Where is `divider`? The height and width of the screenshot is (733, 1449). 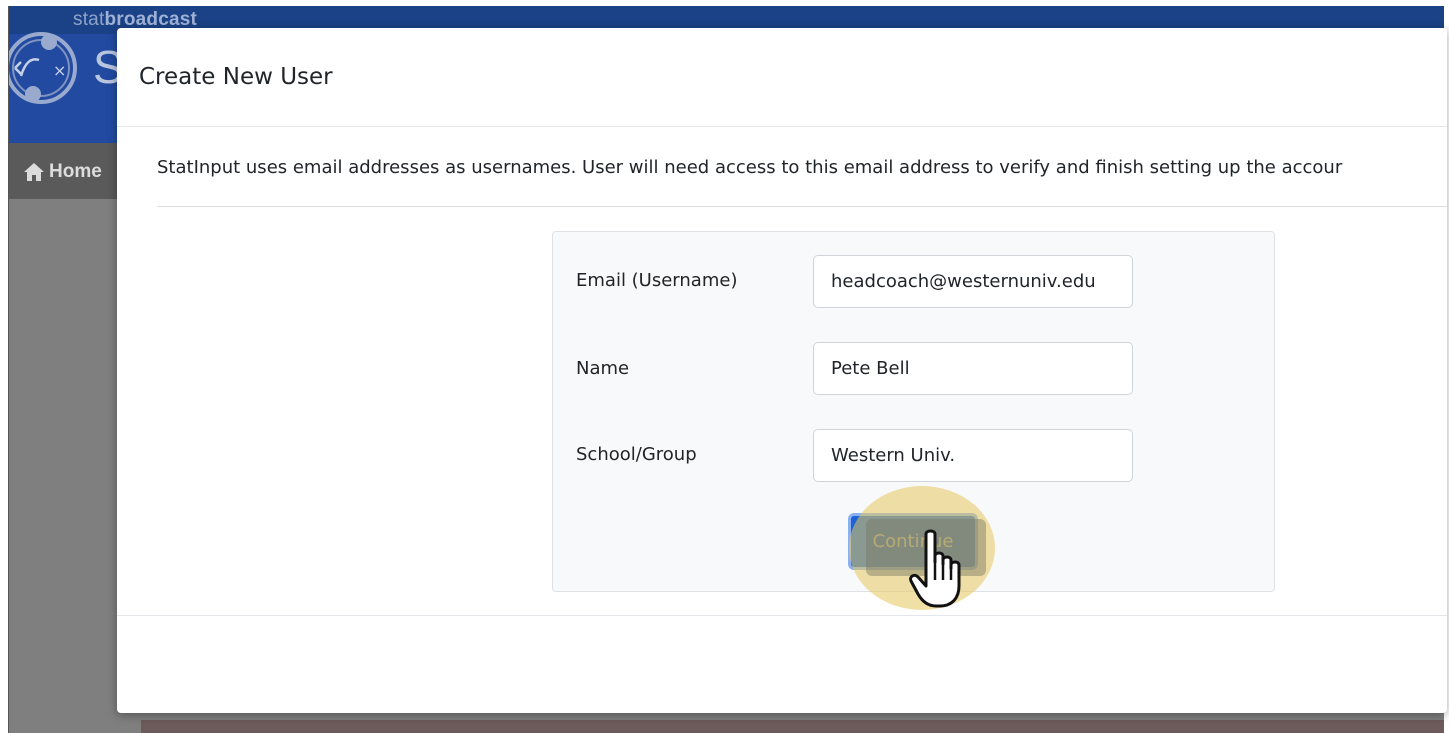
divider is located at coordinates (802, 206).